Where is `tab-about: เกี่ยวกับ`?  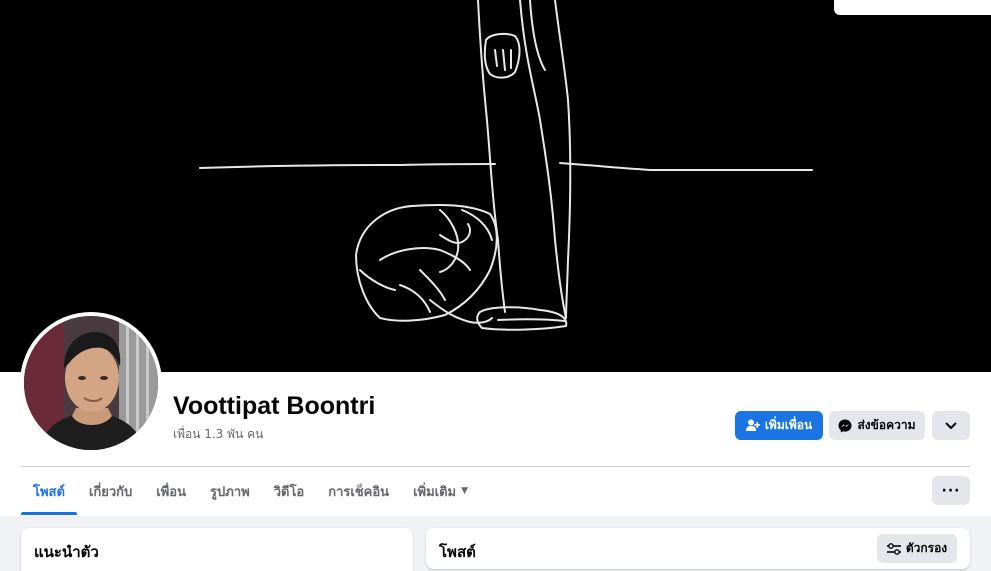
tab-about: เกี่ยวกับ is located at coordinates (110, 491).